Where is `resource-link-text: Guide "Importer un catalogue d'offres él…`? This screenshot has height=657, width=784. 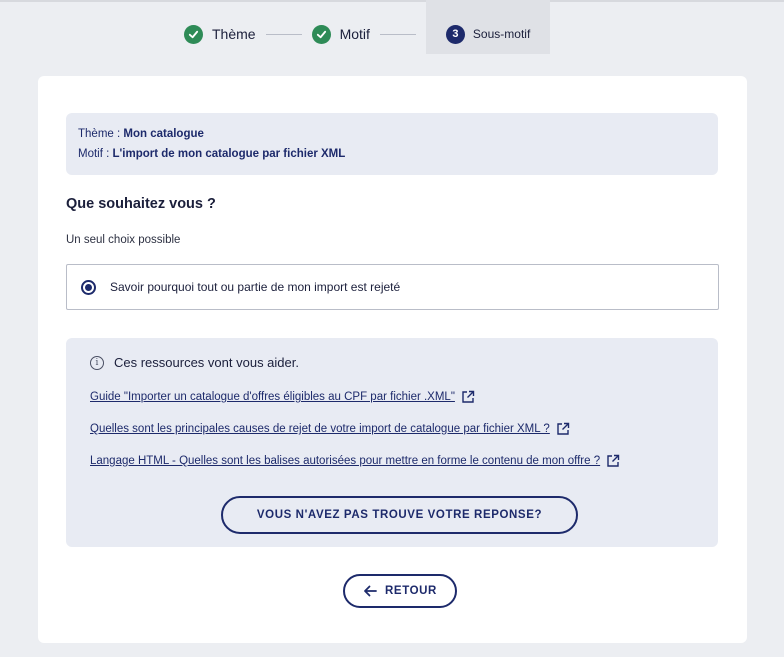
resource-link-text: Guide "Importer un catalogue d'offres él… is located at coordinates (272, 397).